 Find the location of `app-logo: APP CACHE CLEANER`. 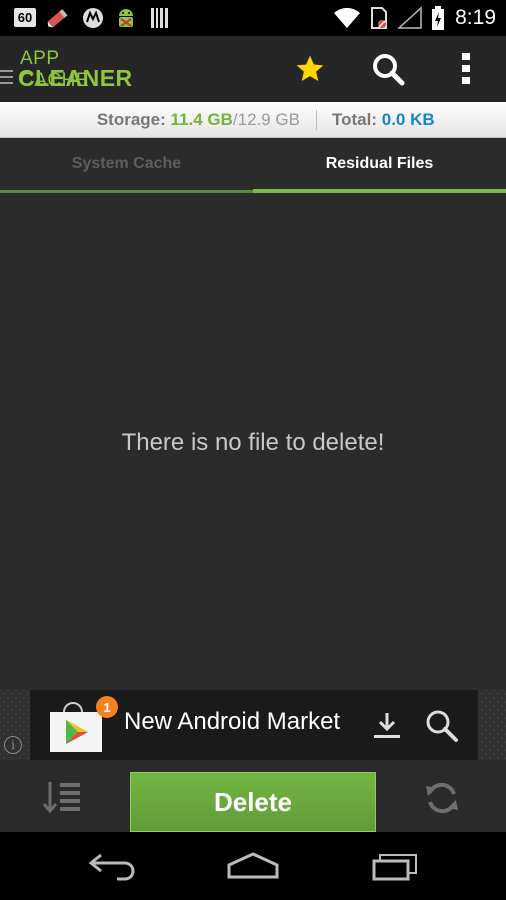

app-logo: APP CACHE CLEANER is located at coordinates (66, 70).